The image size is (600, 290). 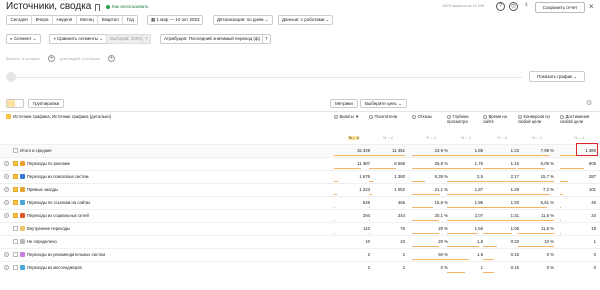 What do you see at coordinates (578, 119) in the screenshot?
I see `column-header: Достижения любой цели` at bounding box center [578, 119].